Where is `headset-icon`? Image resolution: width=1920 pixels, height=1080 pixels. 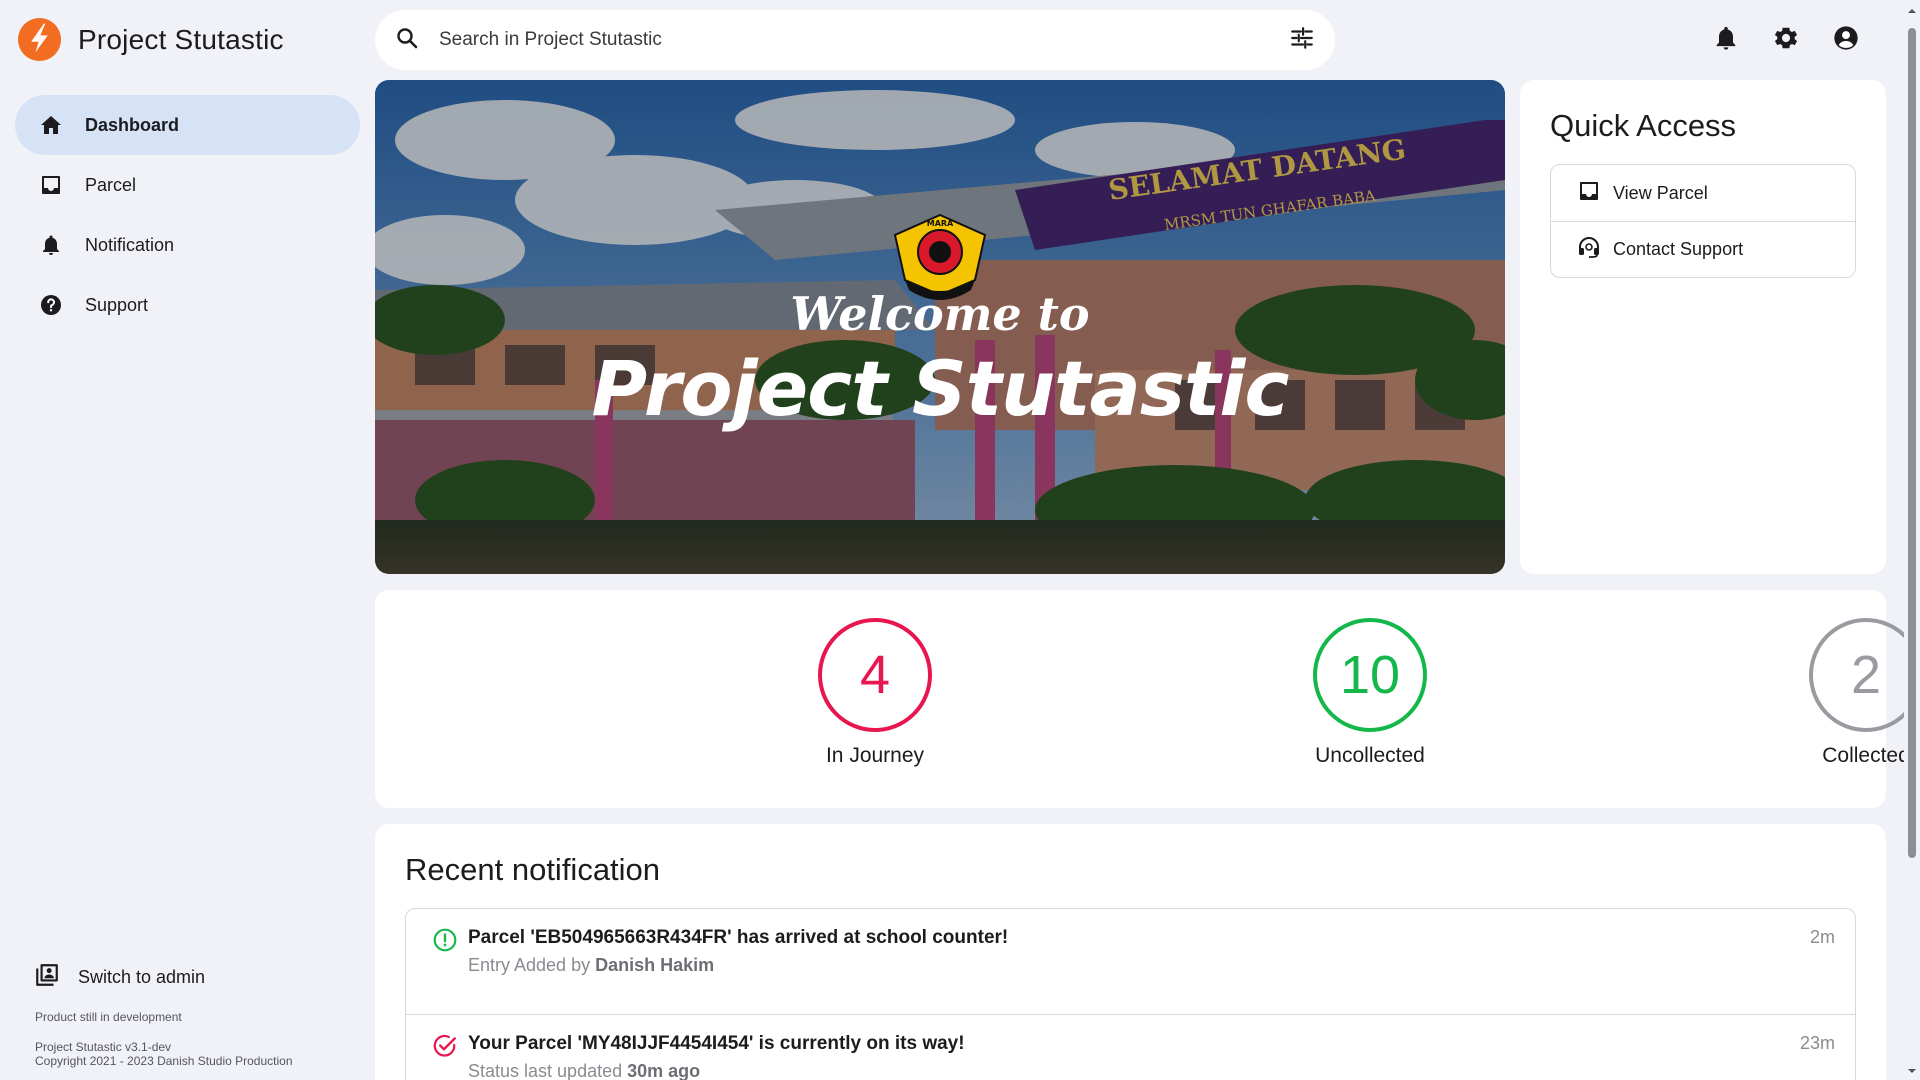
headset-icon is located at coordinates (1589, 249).